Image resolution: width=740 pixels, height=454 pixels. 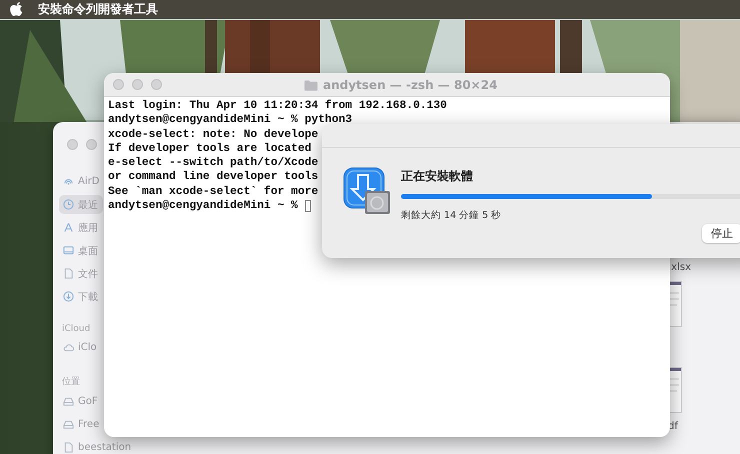 I want to click on sidebar-item: 桌面, so click(x=81, y=250).